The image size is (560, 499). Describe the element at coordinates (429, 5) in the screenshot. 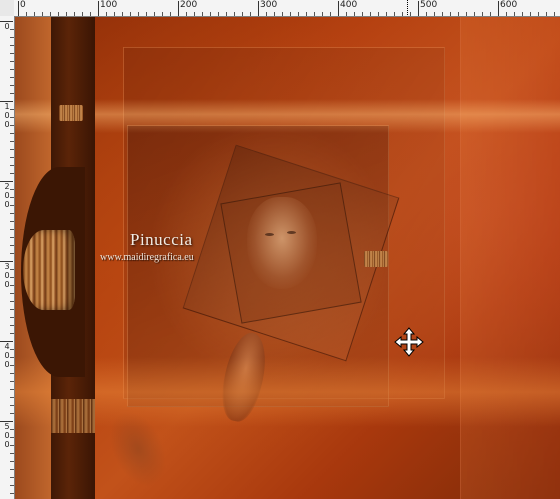

I see `ruler-label-top: 500` at that location.